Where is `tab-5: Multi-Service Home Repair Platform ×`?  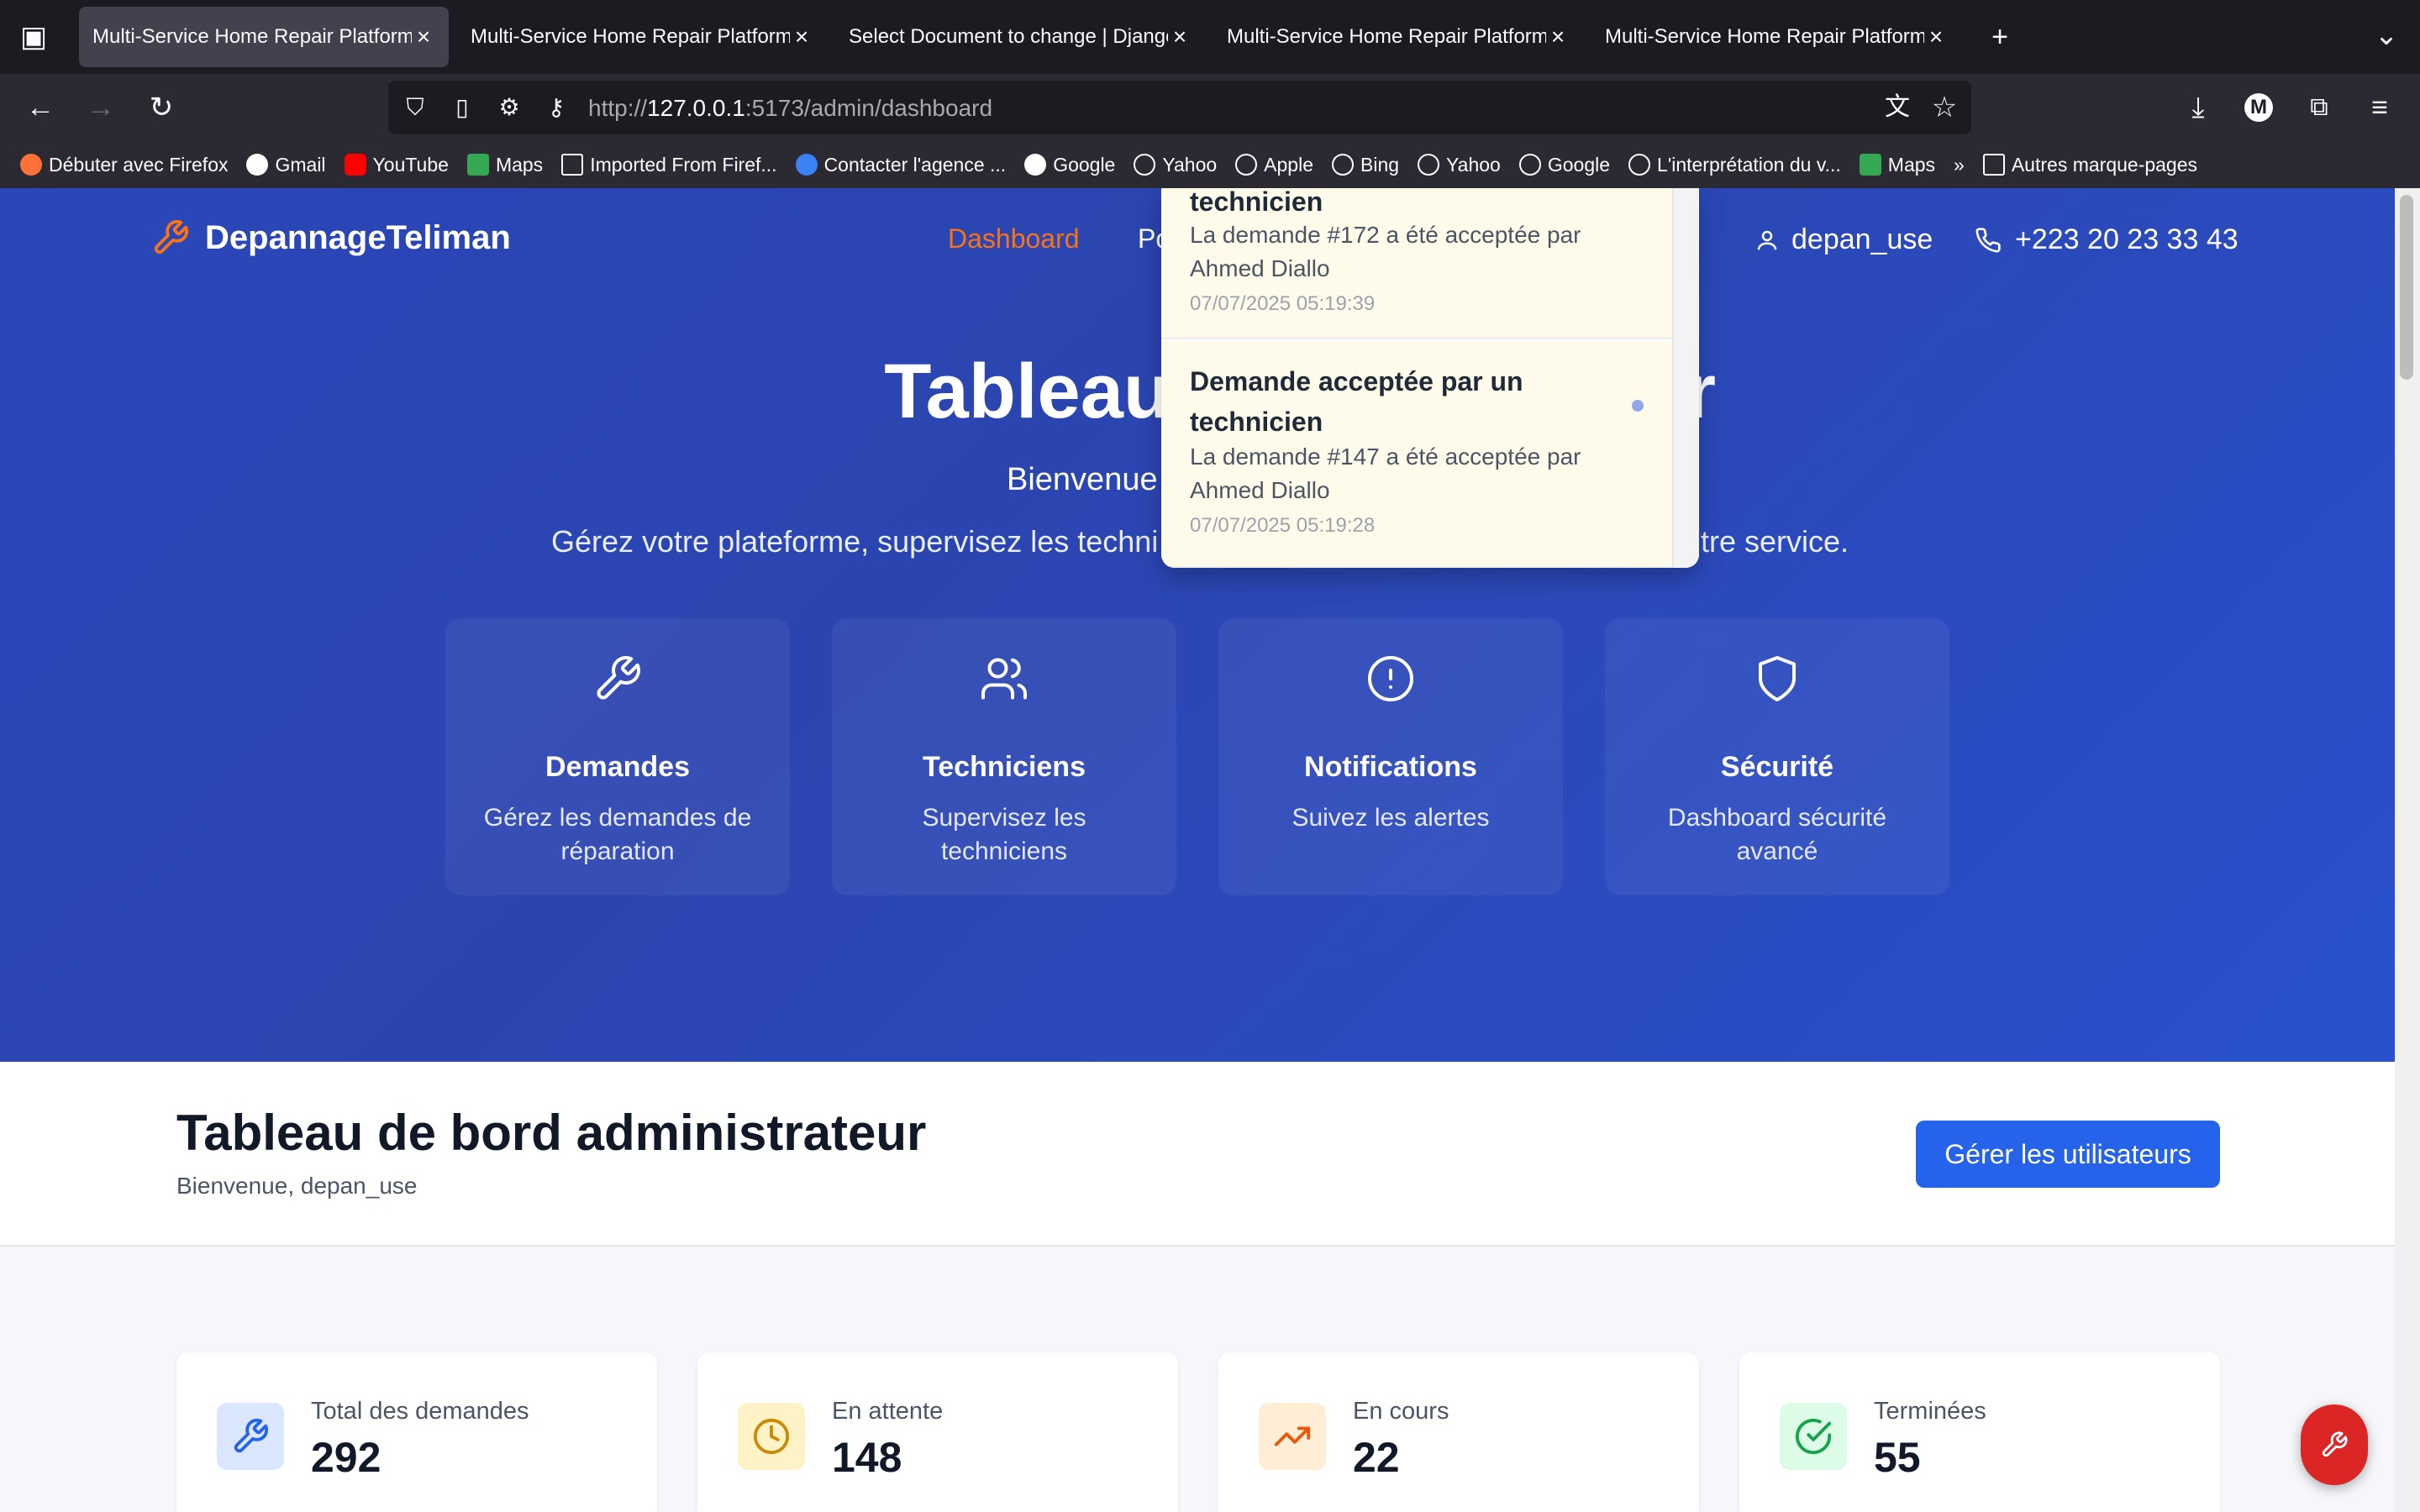 tab-5: Multi-Service Home Repair Platform × is located at coordinates (1776, 37).